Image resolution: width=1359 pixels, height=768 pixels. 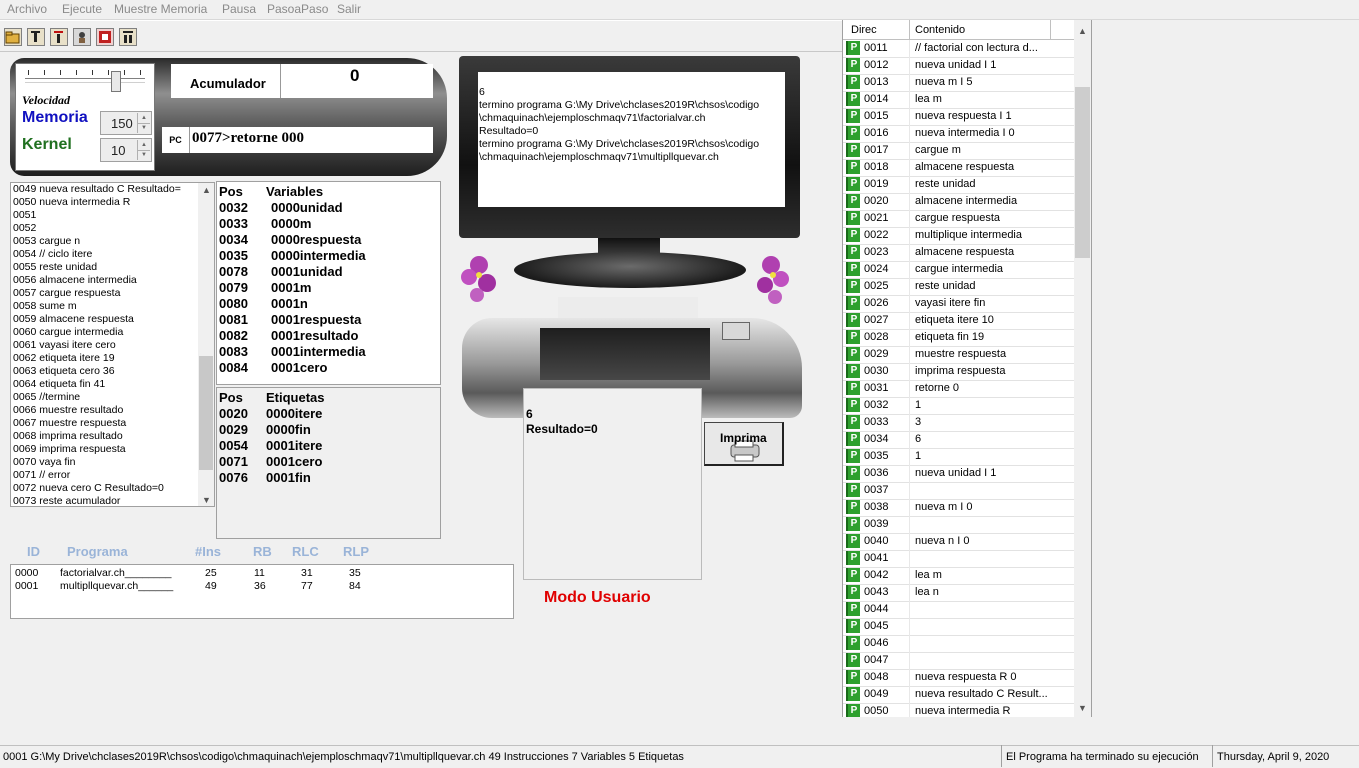 I want to click on speed-slider-thumb, so click(x=116, y=81).